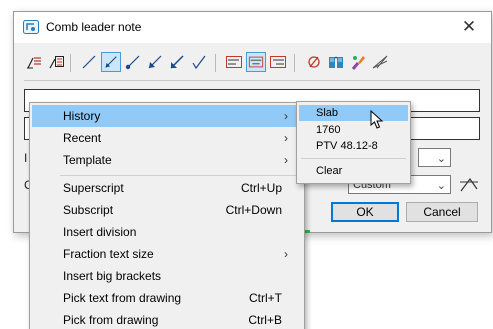  Describe the element at coordinates (256, 62) in the screenshot. I see `align-center-icon` at that location.